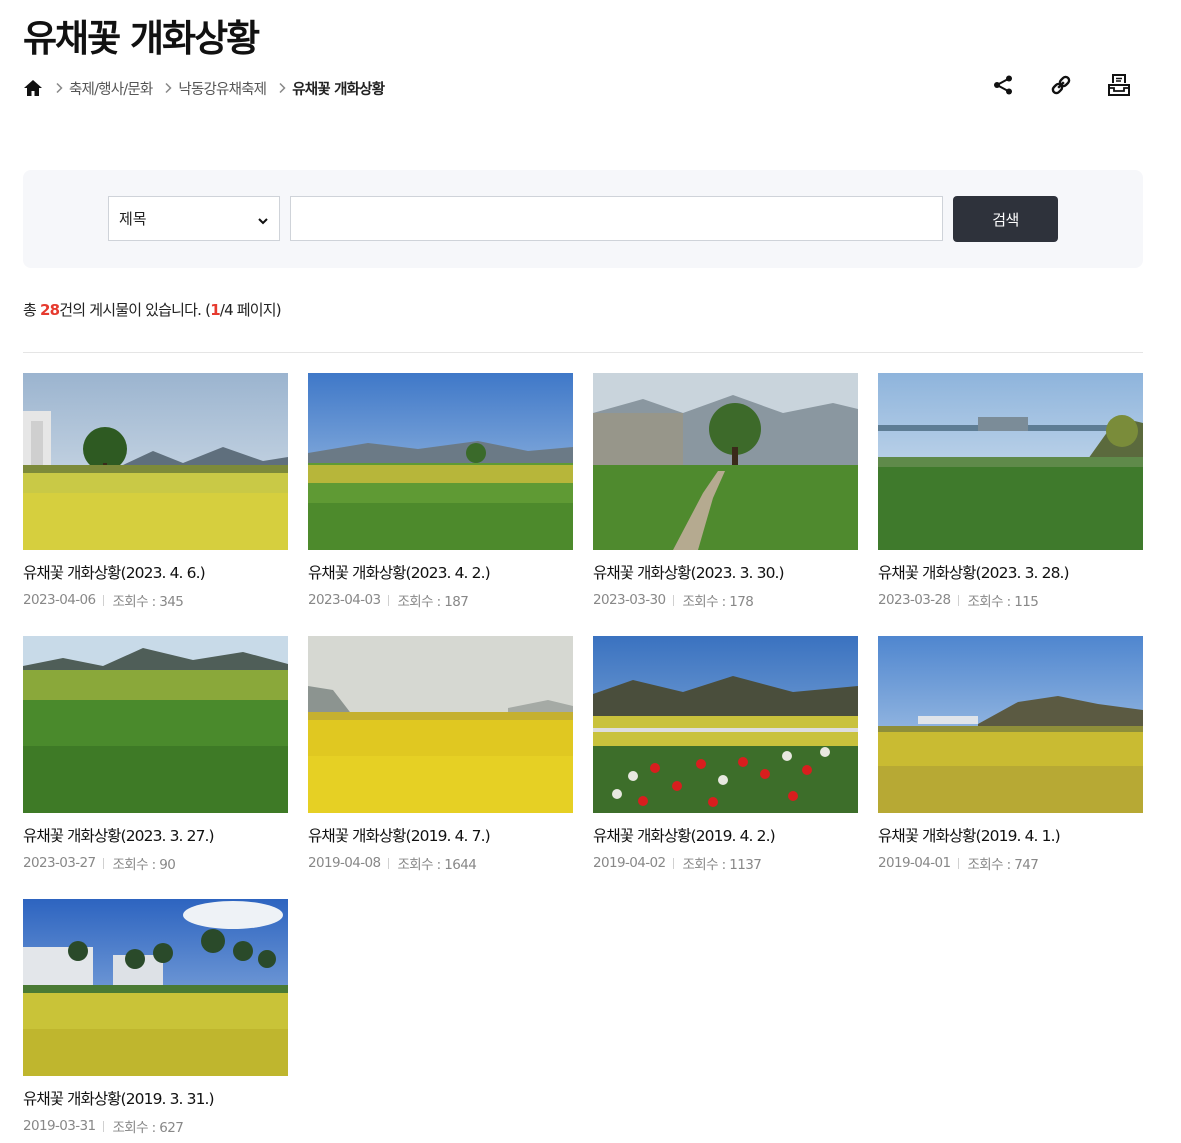 The width and height of the screenshot is (1181, 1143). I want to click on post-views: 조회수 : 178, so click(718, 602).